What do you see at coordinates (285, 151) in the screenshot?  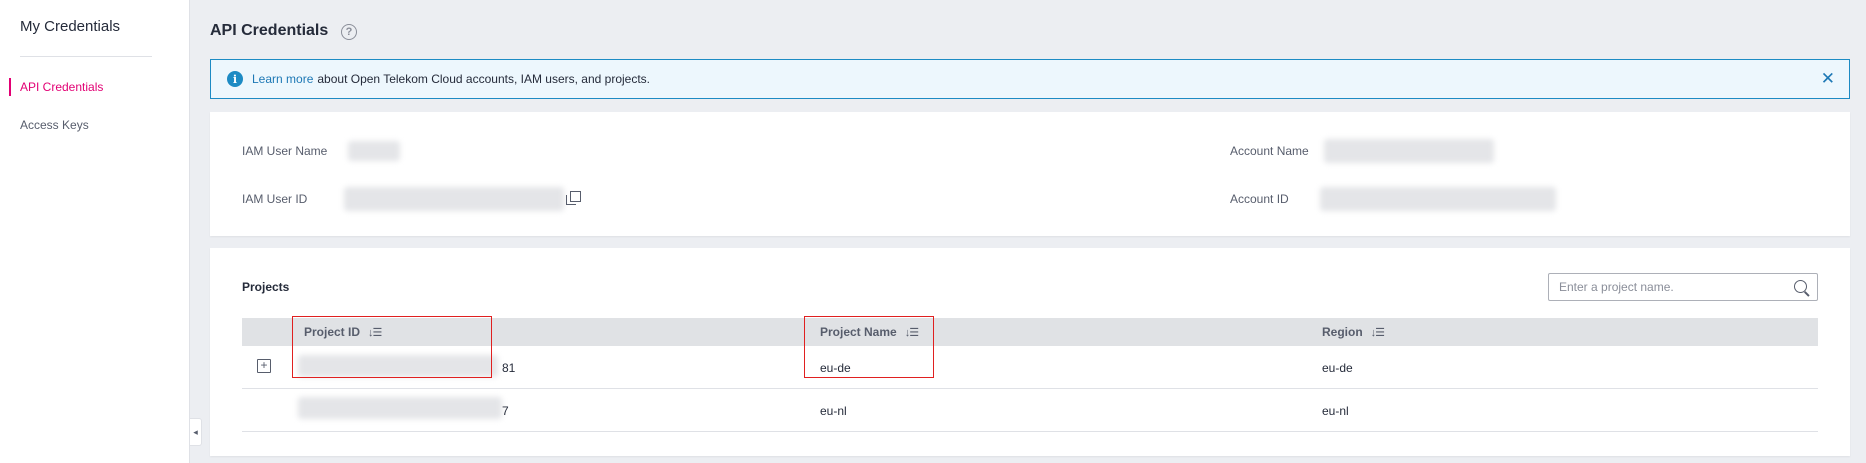 I see `iam-user-name-label: IAM User Name` at bounding box center [285, 151].